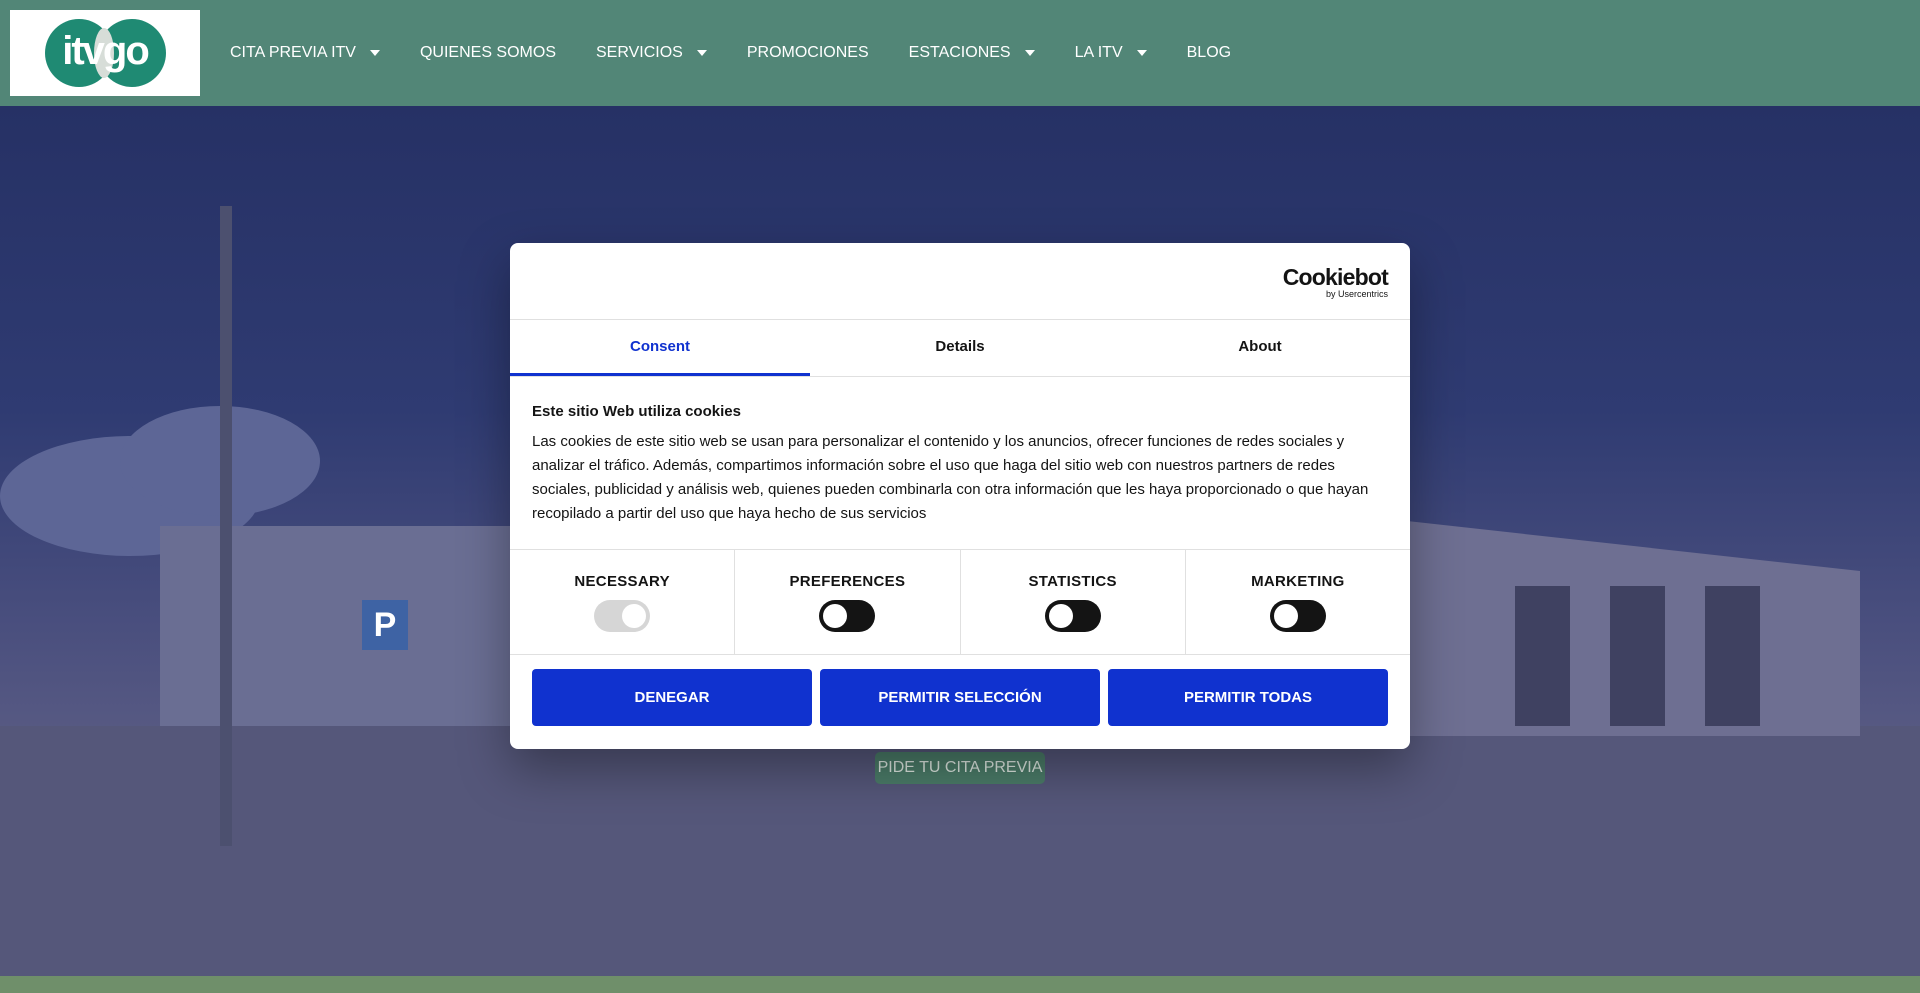 The height and width of the screenshot is (993, 1920). I want to click on nav-item-estaciones: ESTACIONES, so click(972, 53).